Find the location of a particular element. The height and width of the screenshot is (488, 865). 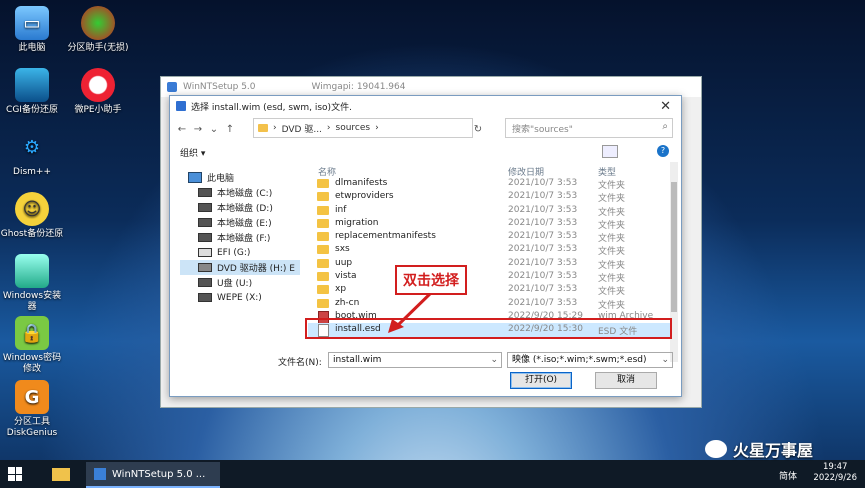

file-row-folder: migration 2021/10/7 3:53 文件夹 is located at coordinates (489, 224).